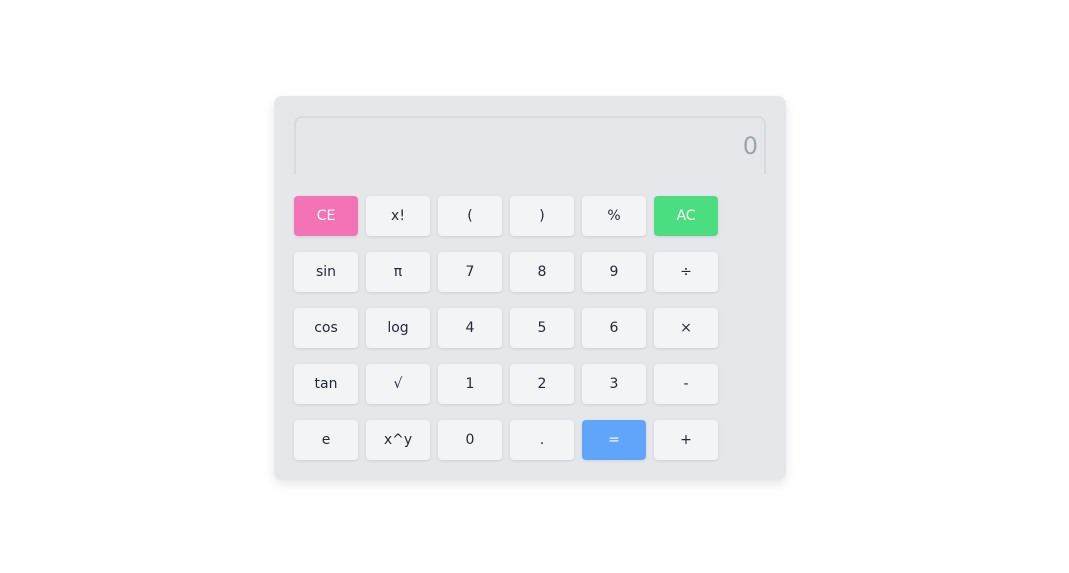  I want to click on digit-1-button: 1, so click(470, 384).